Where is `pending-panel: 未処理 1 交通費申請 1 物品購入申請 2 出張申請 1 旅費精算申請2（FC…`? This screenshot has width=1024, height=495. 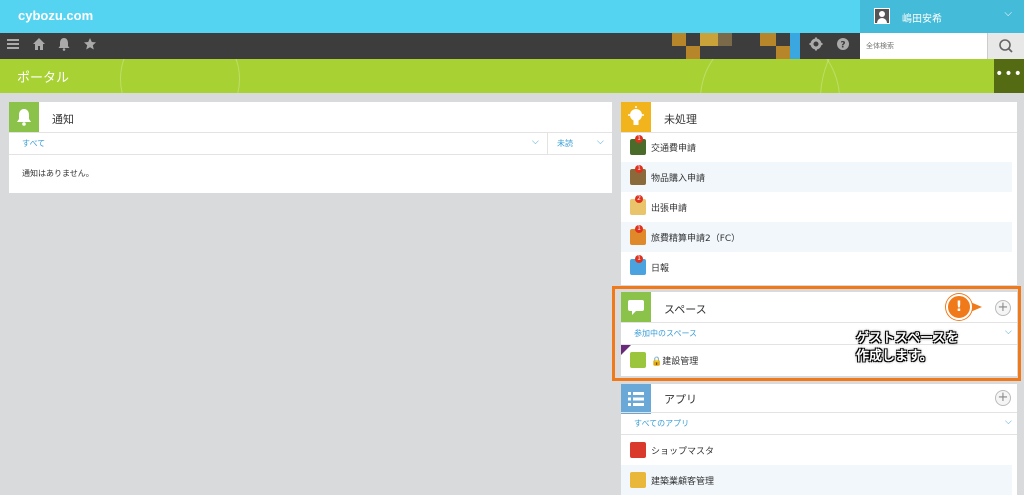 pending-panel: 未処理 1 交通費申請 1 物品購入申請 2 出張申請 1 旅費精算申請2（FC… is located at coordinates (819, 193).